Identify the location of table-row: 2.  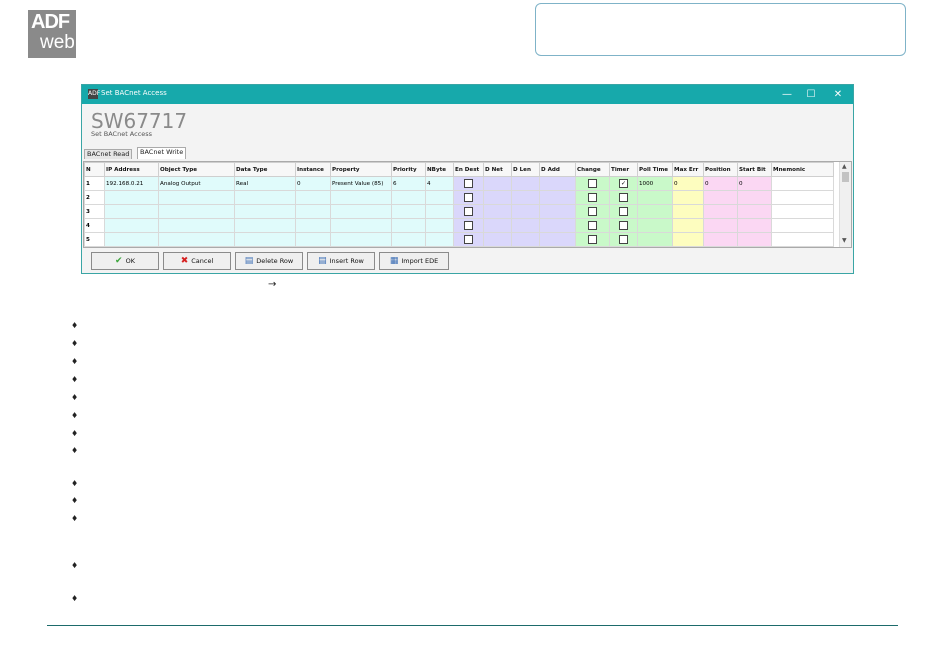
(459, 197).